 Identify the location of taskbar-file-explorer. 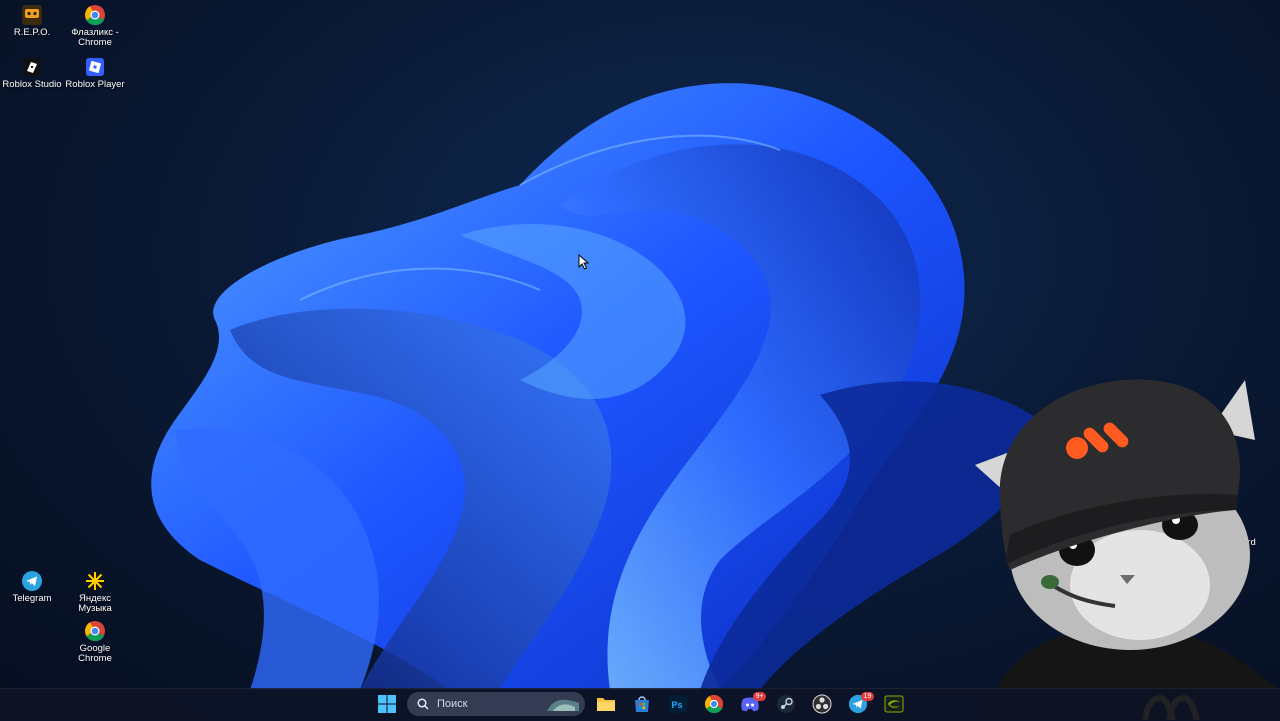
(606, 704).